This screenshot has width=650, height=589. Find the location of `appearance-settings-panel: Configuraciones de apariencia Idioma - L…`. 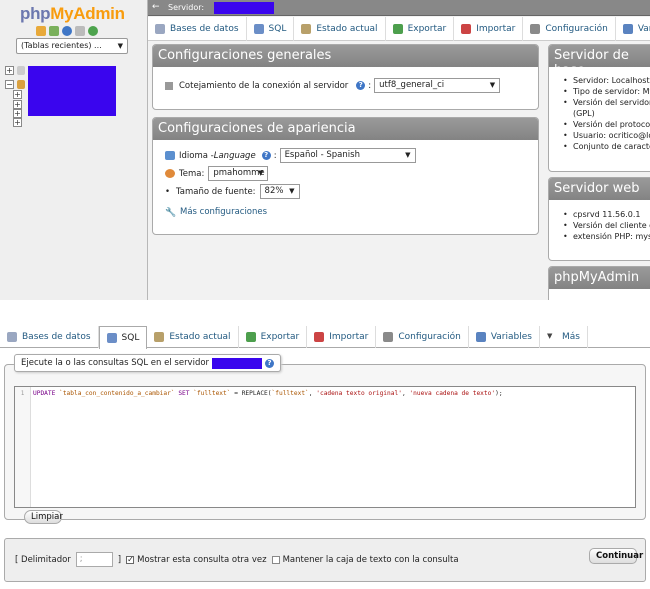

appearance-settings-panel: Configuraciones de apariencia Idioma - L… is located at coordinates (345, 176).